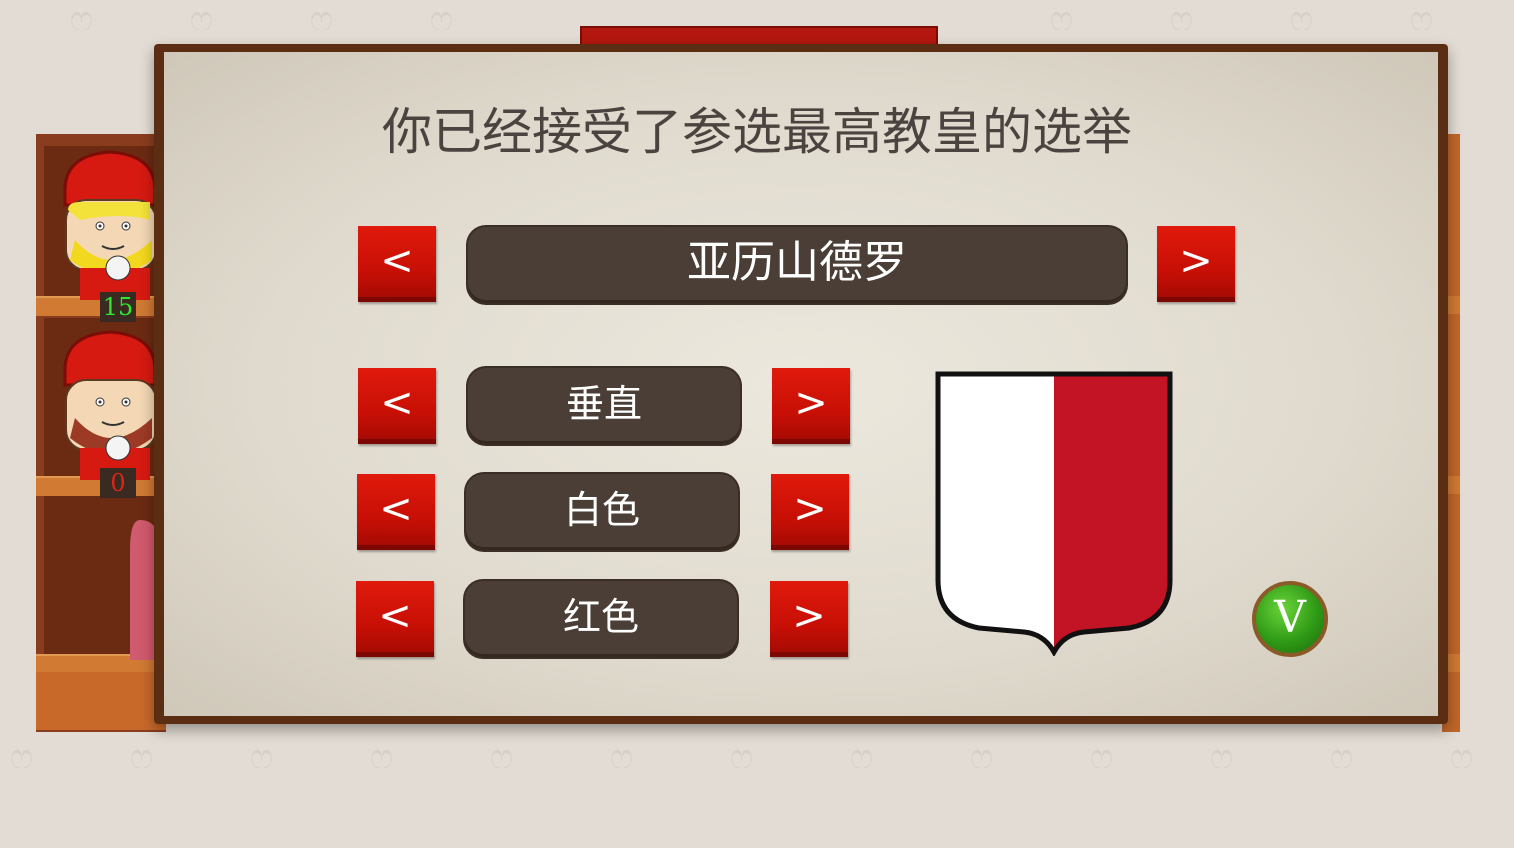 This screenshot has width=1514, height=848. I want to click on vote-count: 15, so click(118, 307).